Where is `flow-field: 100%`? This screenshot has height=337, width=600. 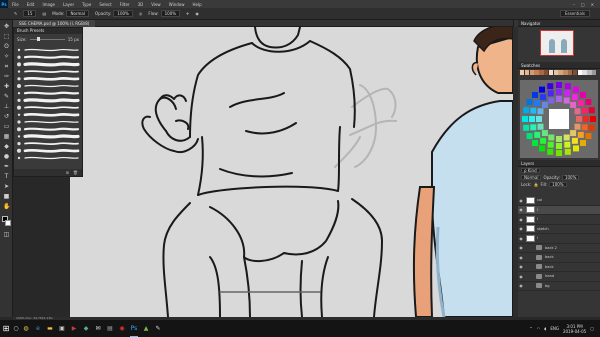
flow-field: 100% is located at coordinates (170, 13).